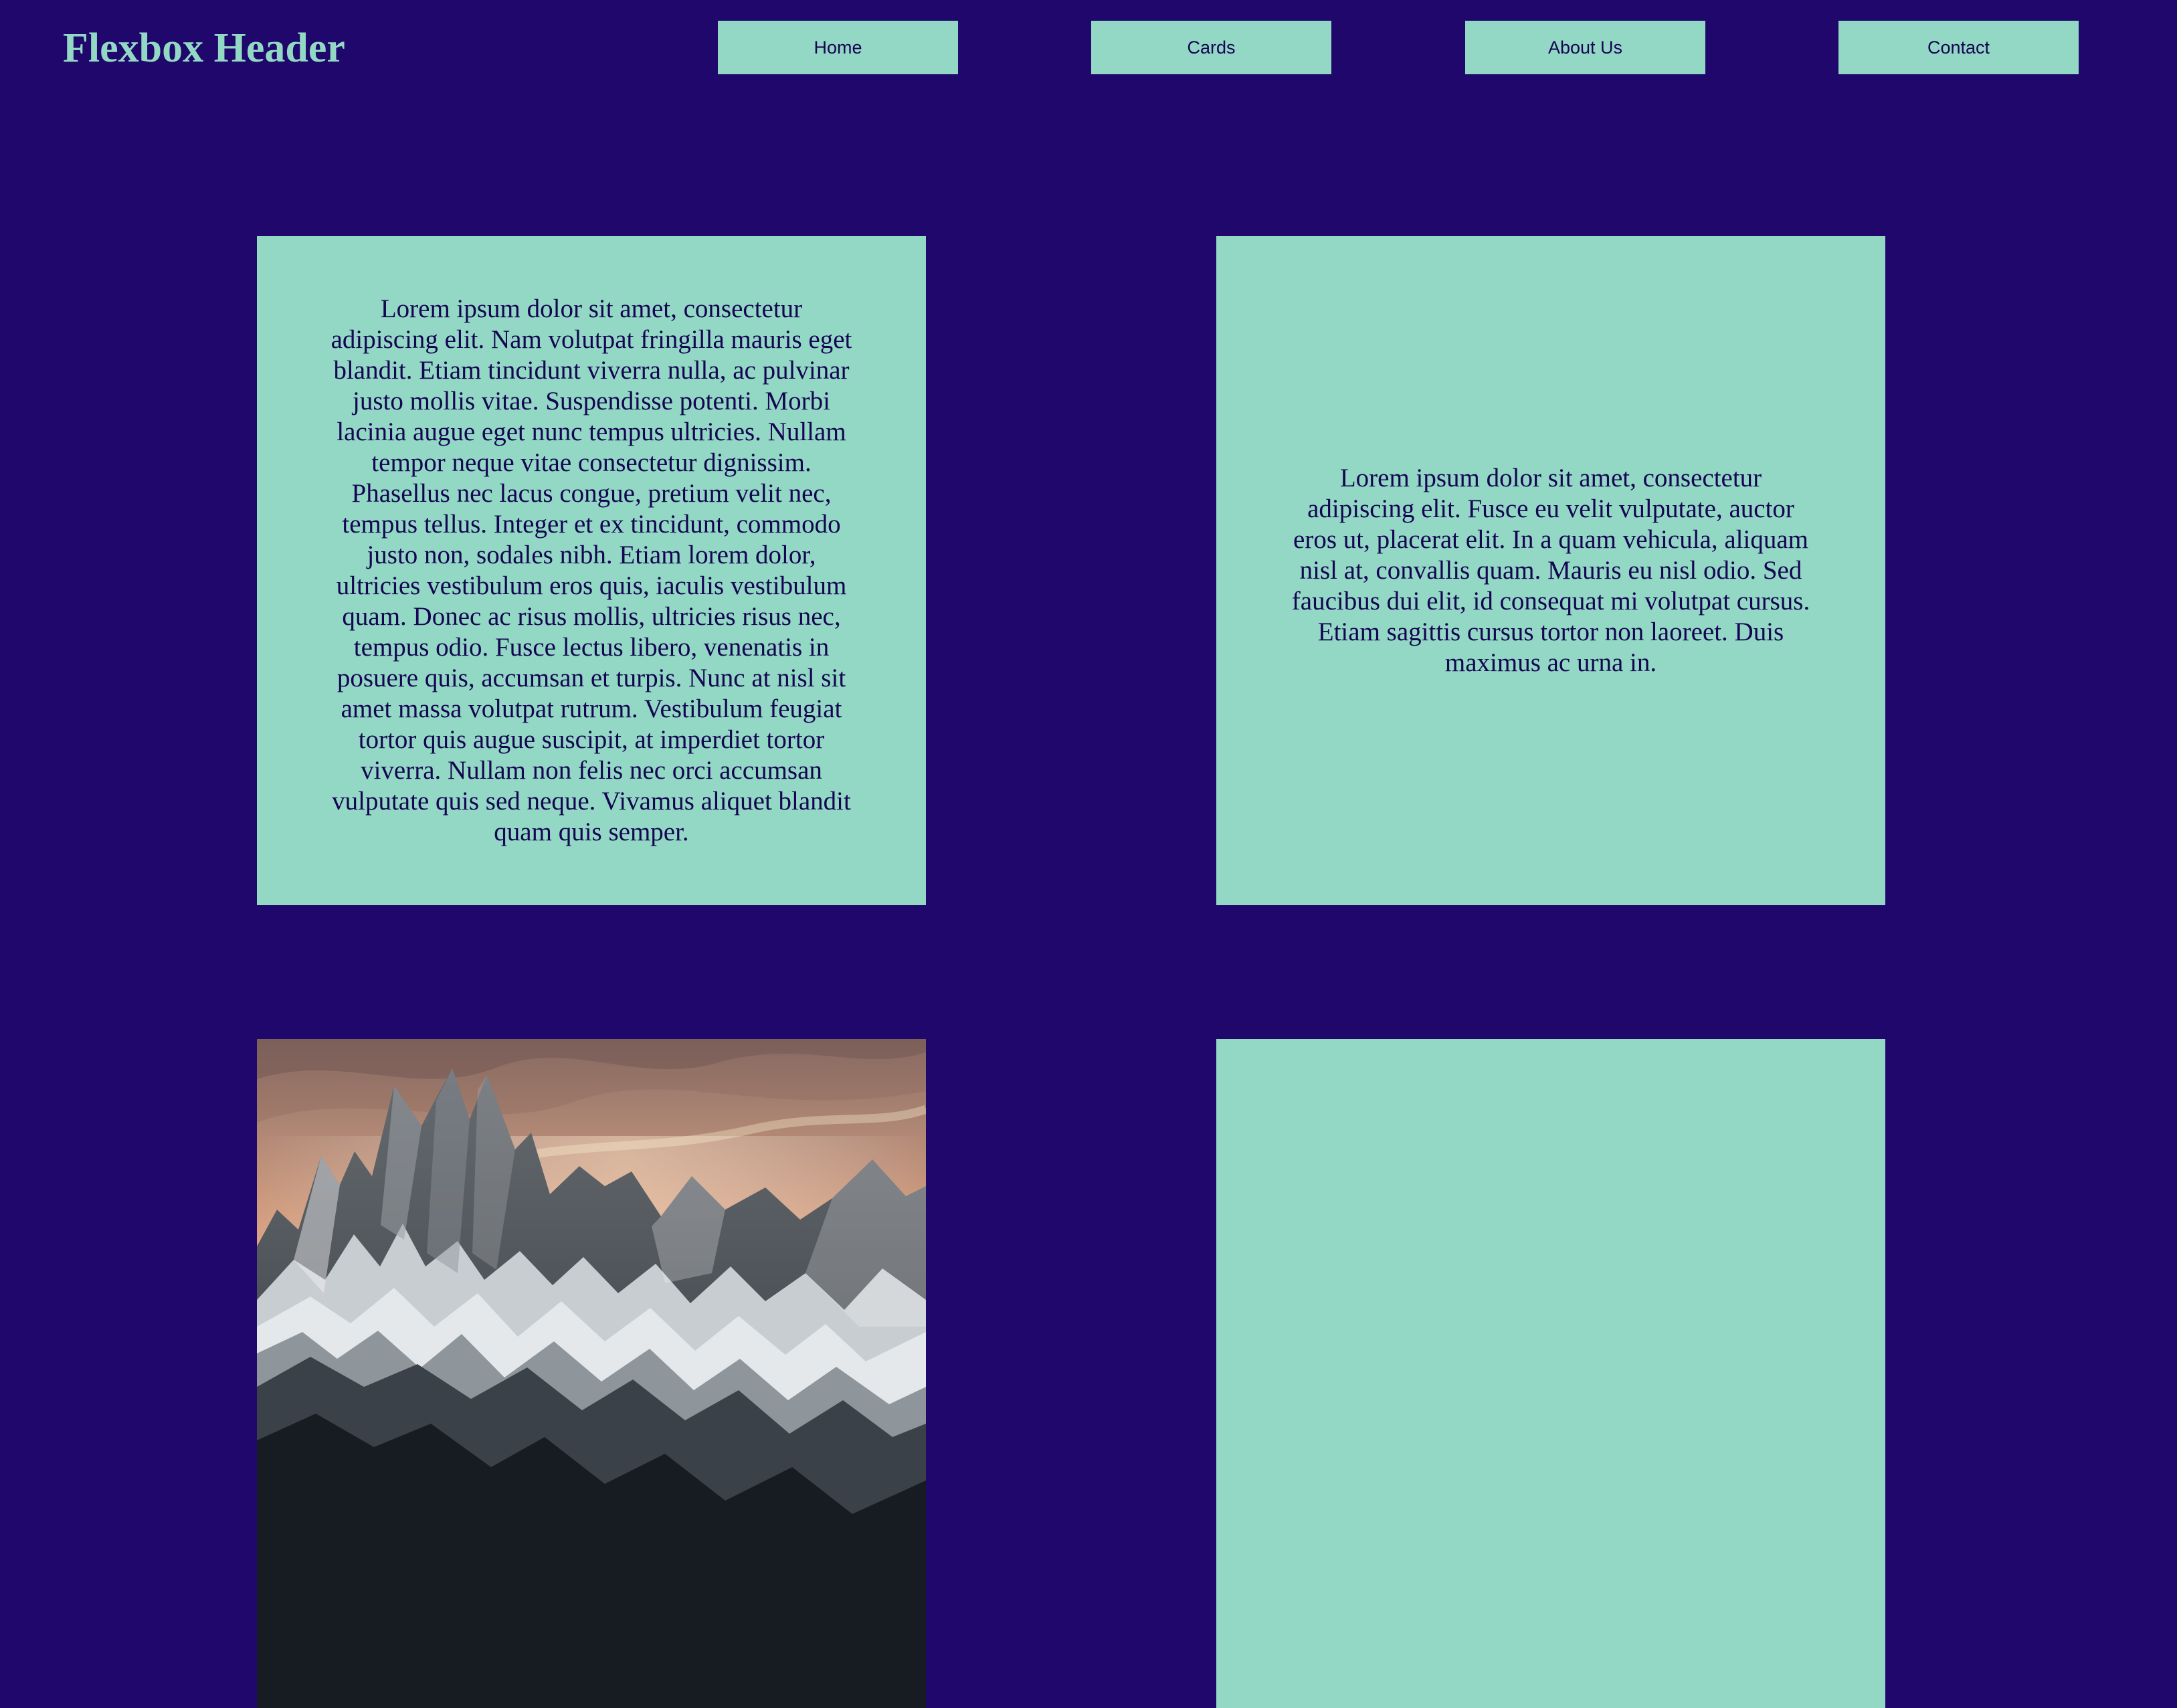 The image size is (2177, 1708). Describe the element at coordinates (1550, 1373) in the screenshot. I see `empty-card` at that location.